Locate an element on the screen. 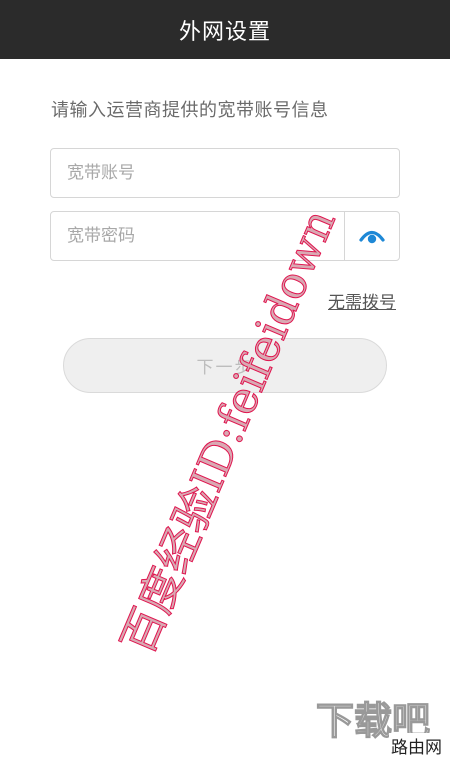  password-field is located at coordinates (225, 236).